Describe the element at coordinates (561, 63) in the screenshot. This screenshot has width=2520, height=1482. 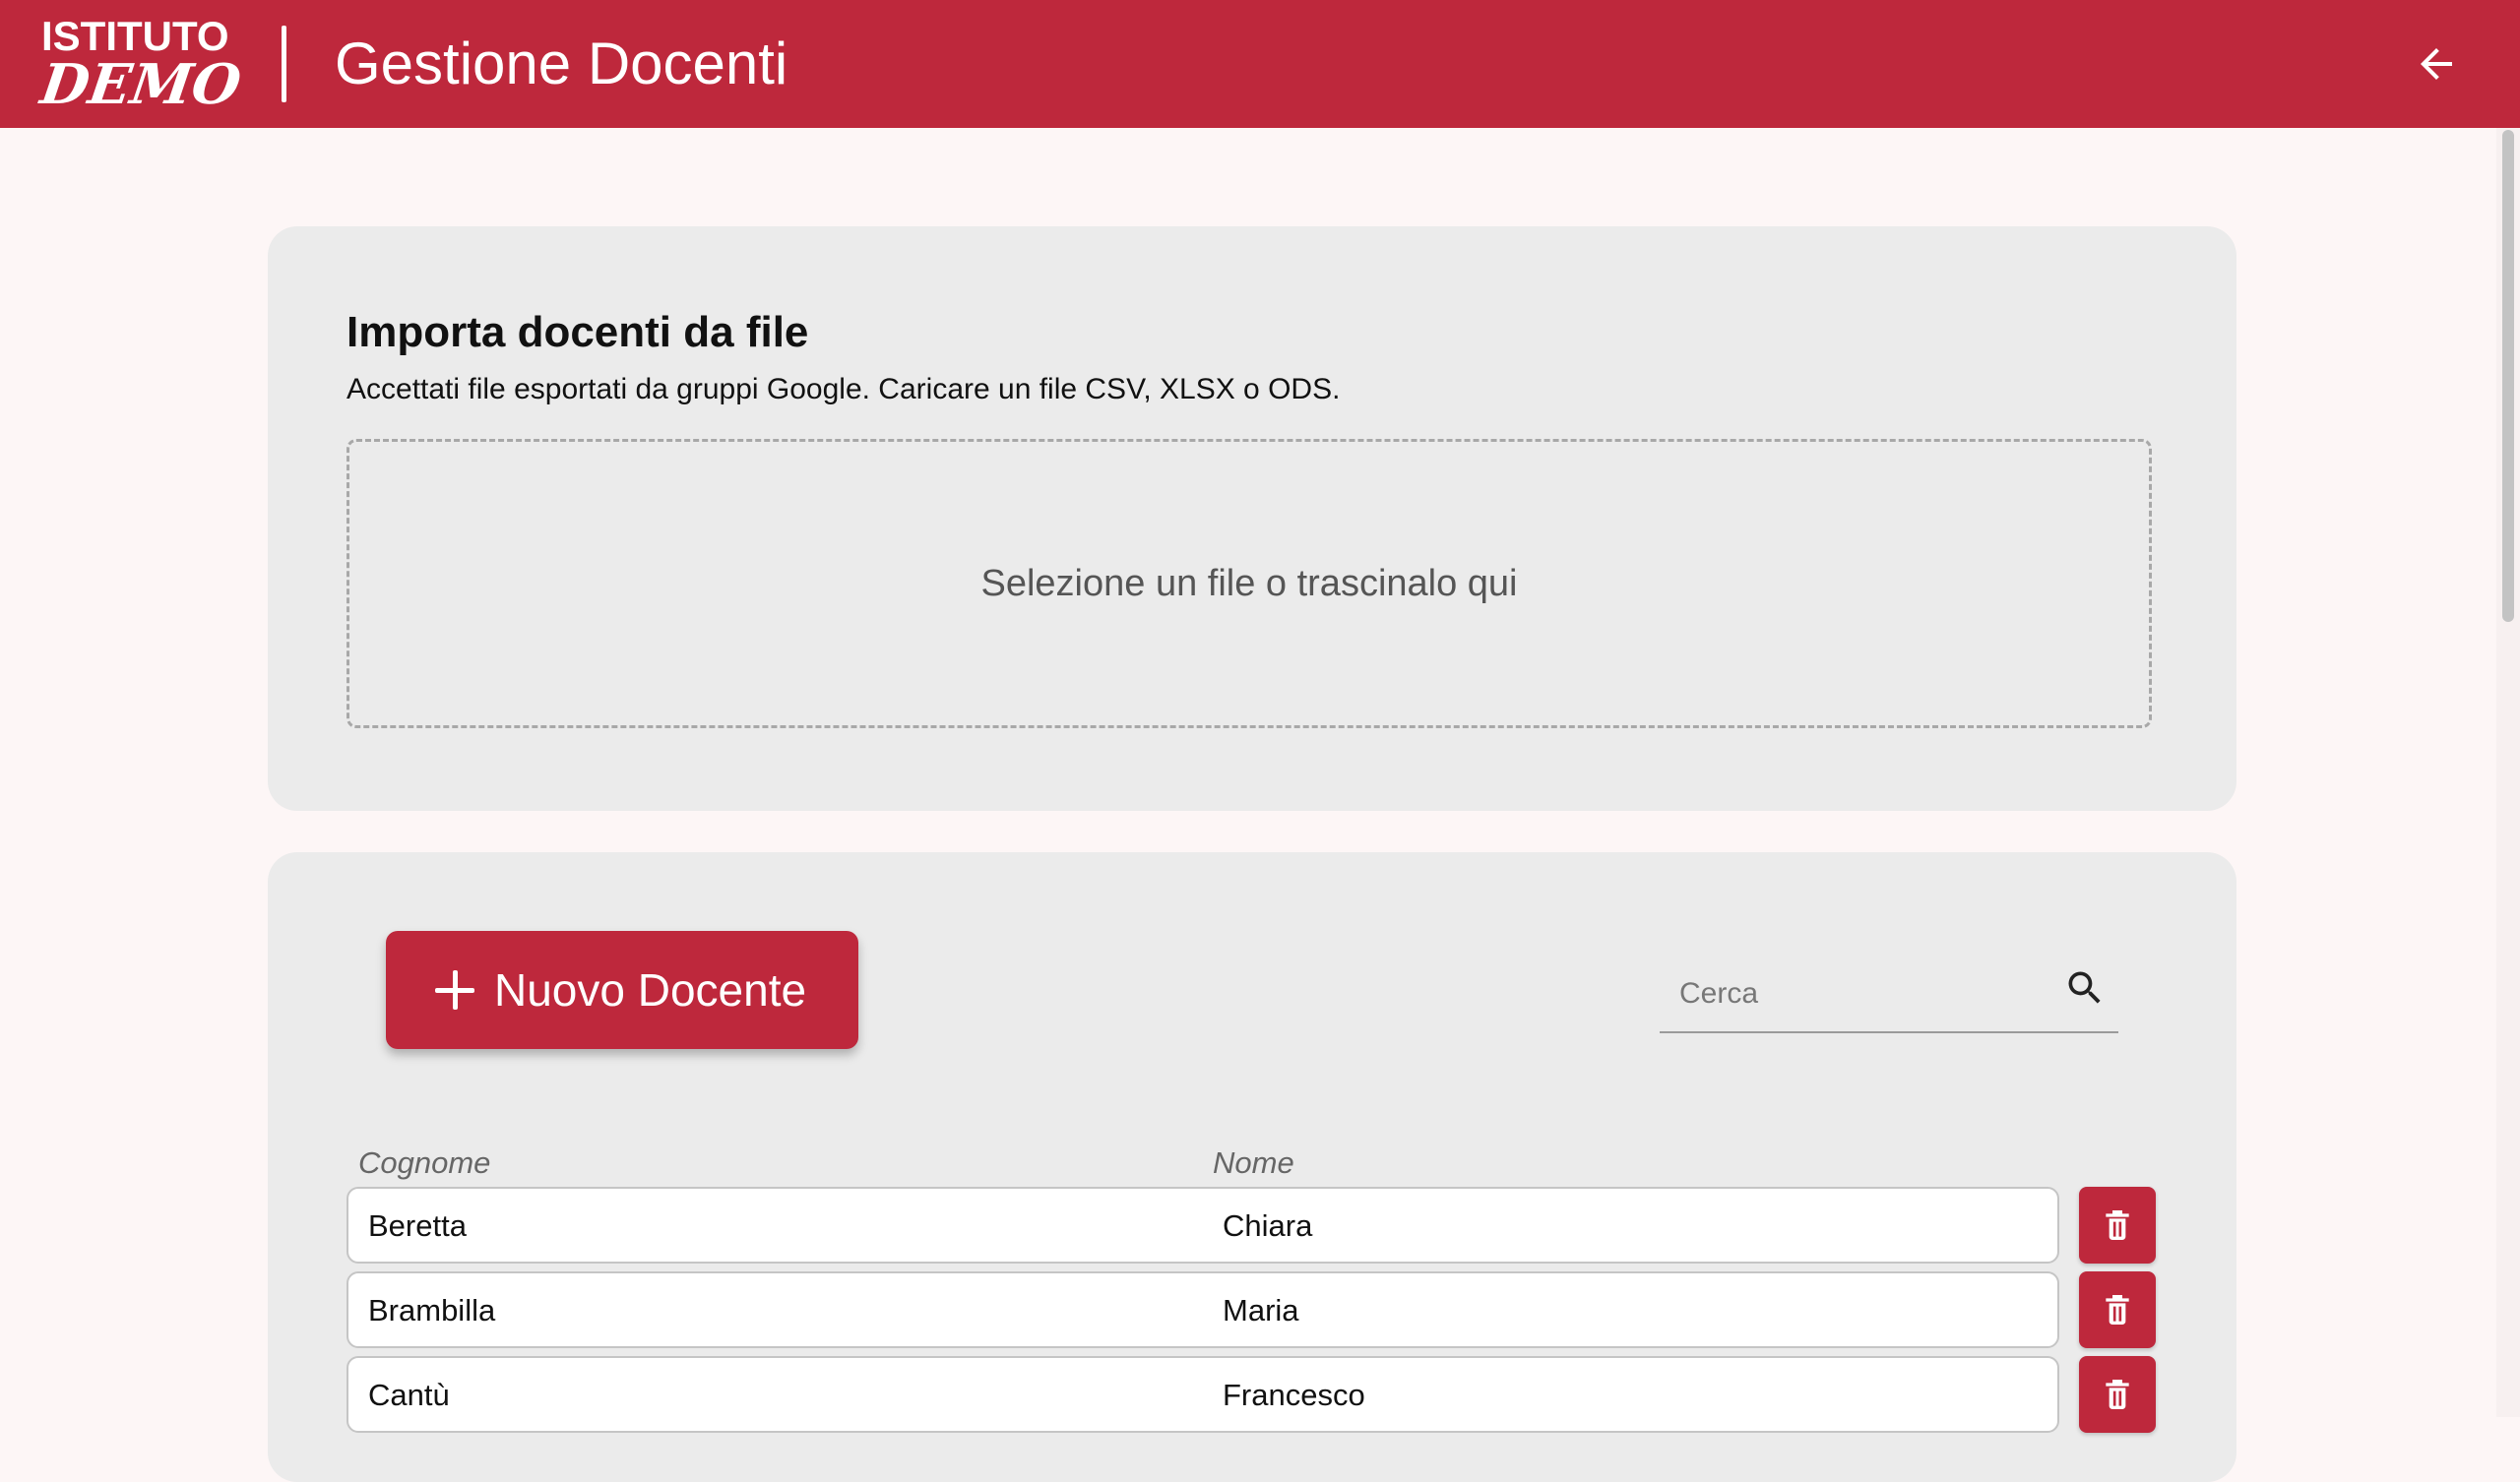
I see `page-title: Gestione Docenti` at that location.